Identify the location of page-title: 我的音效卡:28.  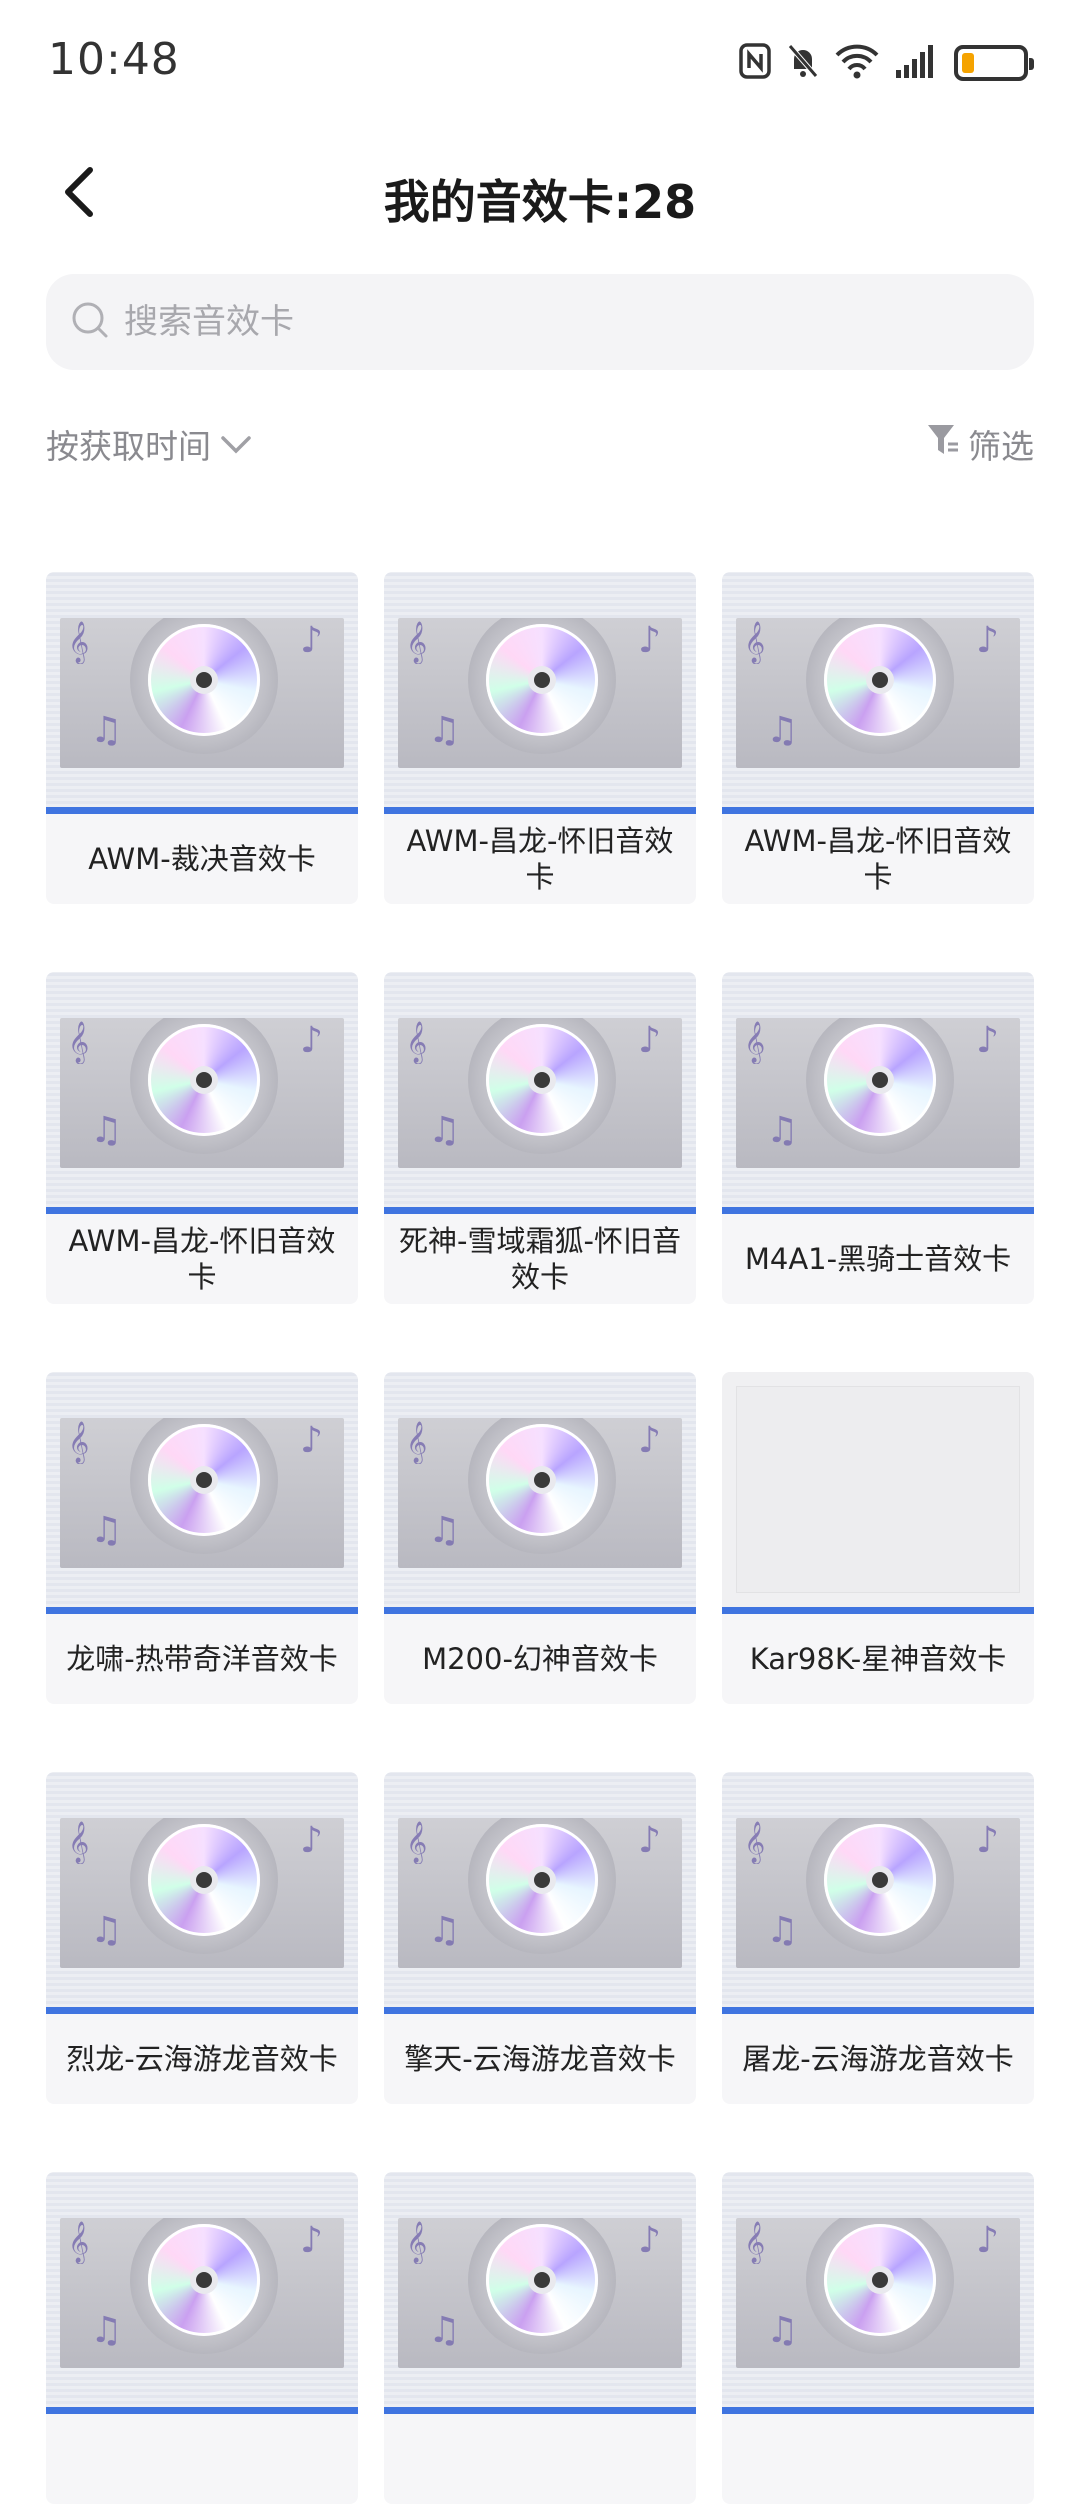
(540, 202).